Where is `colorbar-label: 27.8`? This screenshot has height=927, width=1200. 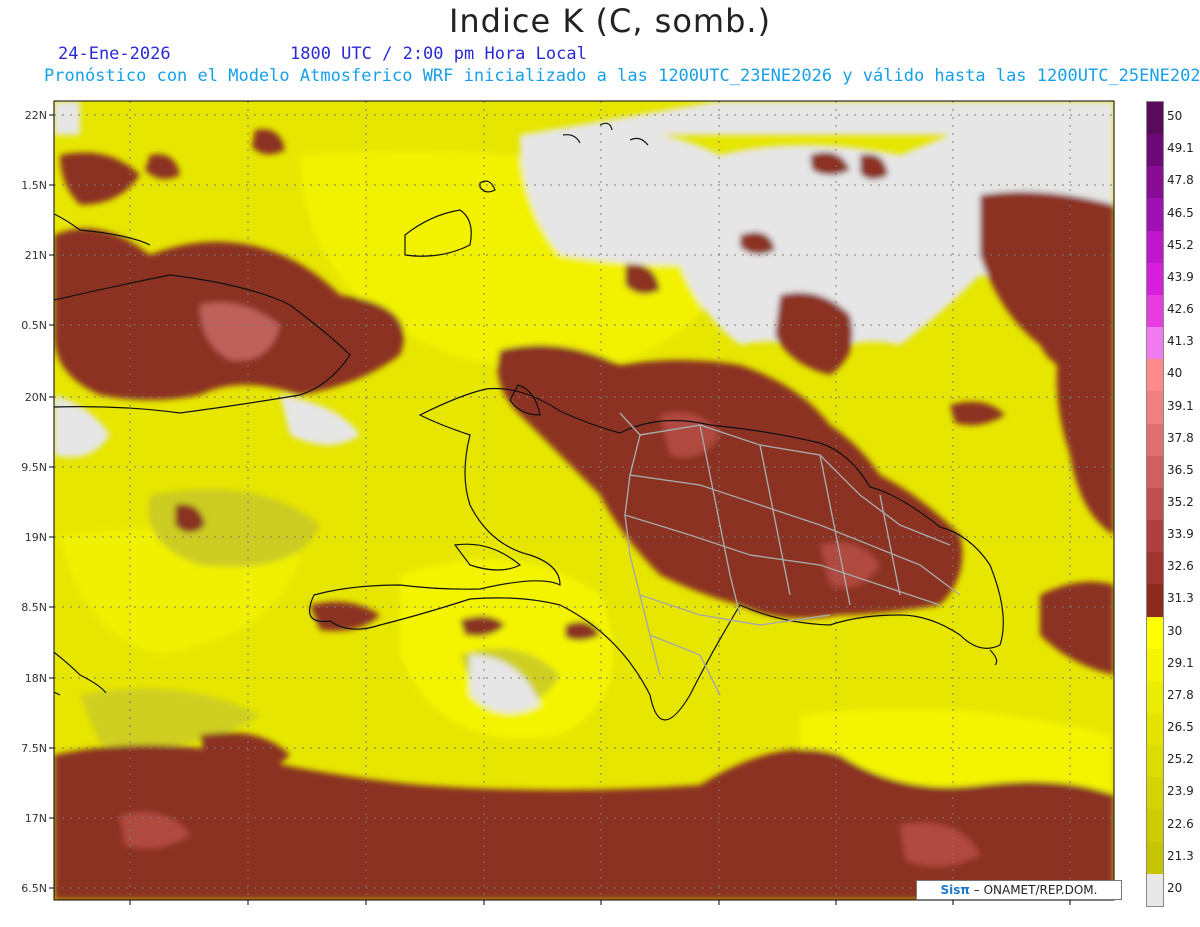 colorbar-label: 27.8 is located at coordinates (1180, 694).